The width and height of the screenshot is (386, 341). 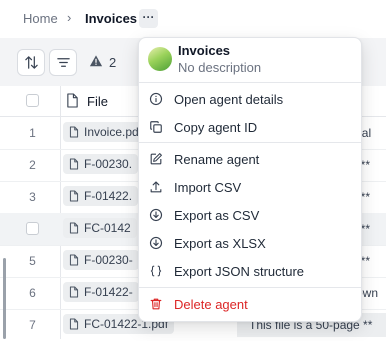 I want to click on menu-item-export-json-structure: Export JSON structure, so click(x=250, y=271).